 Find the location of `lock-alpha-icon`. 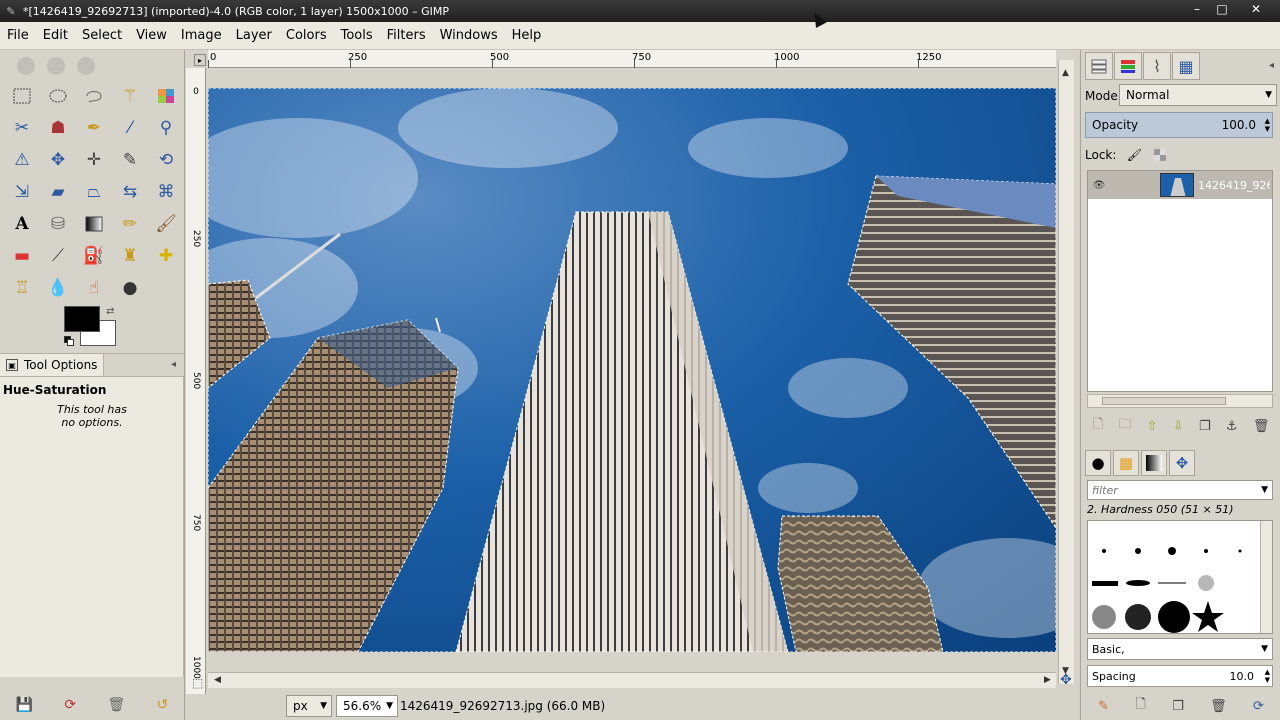

lock-alpha-icon is located at coordinates (1160, 155).